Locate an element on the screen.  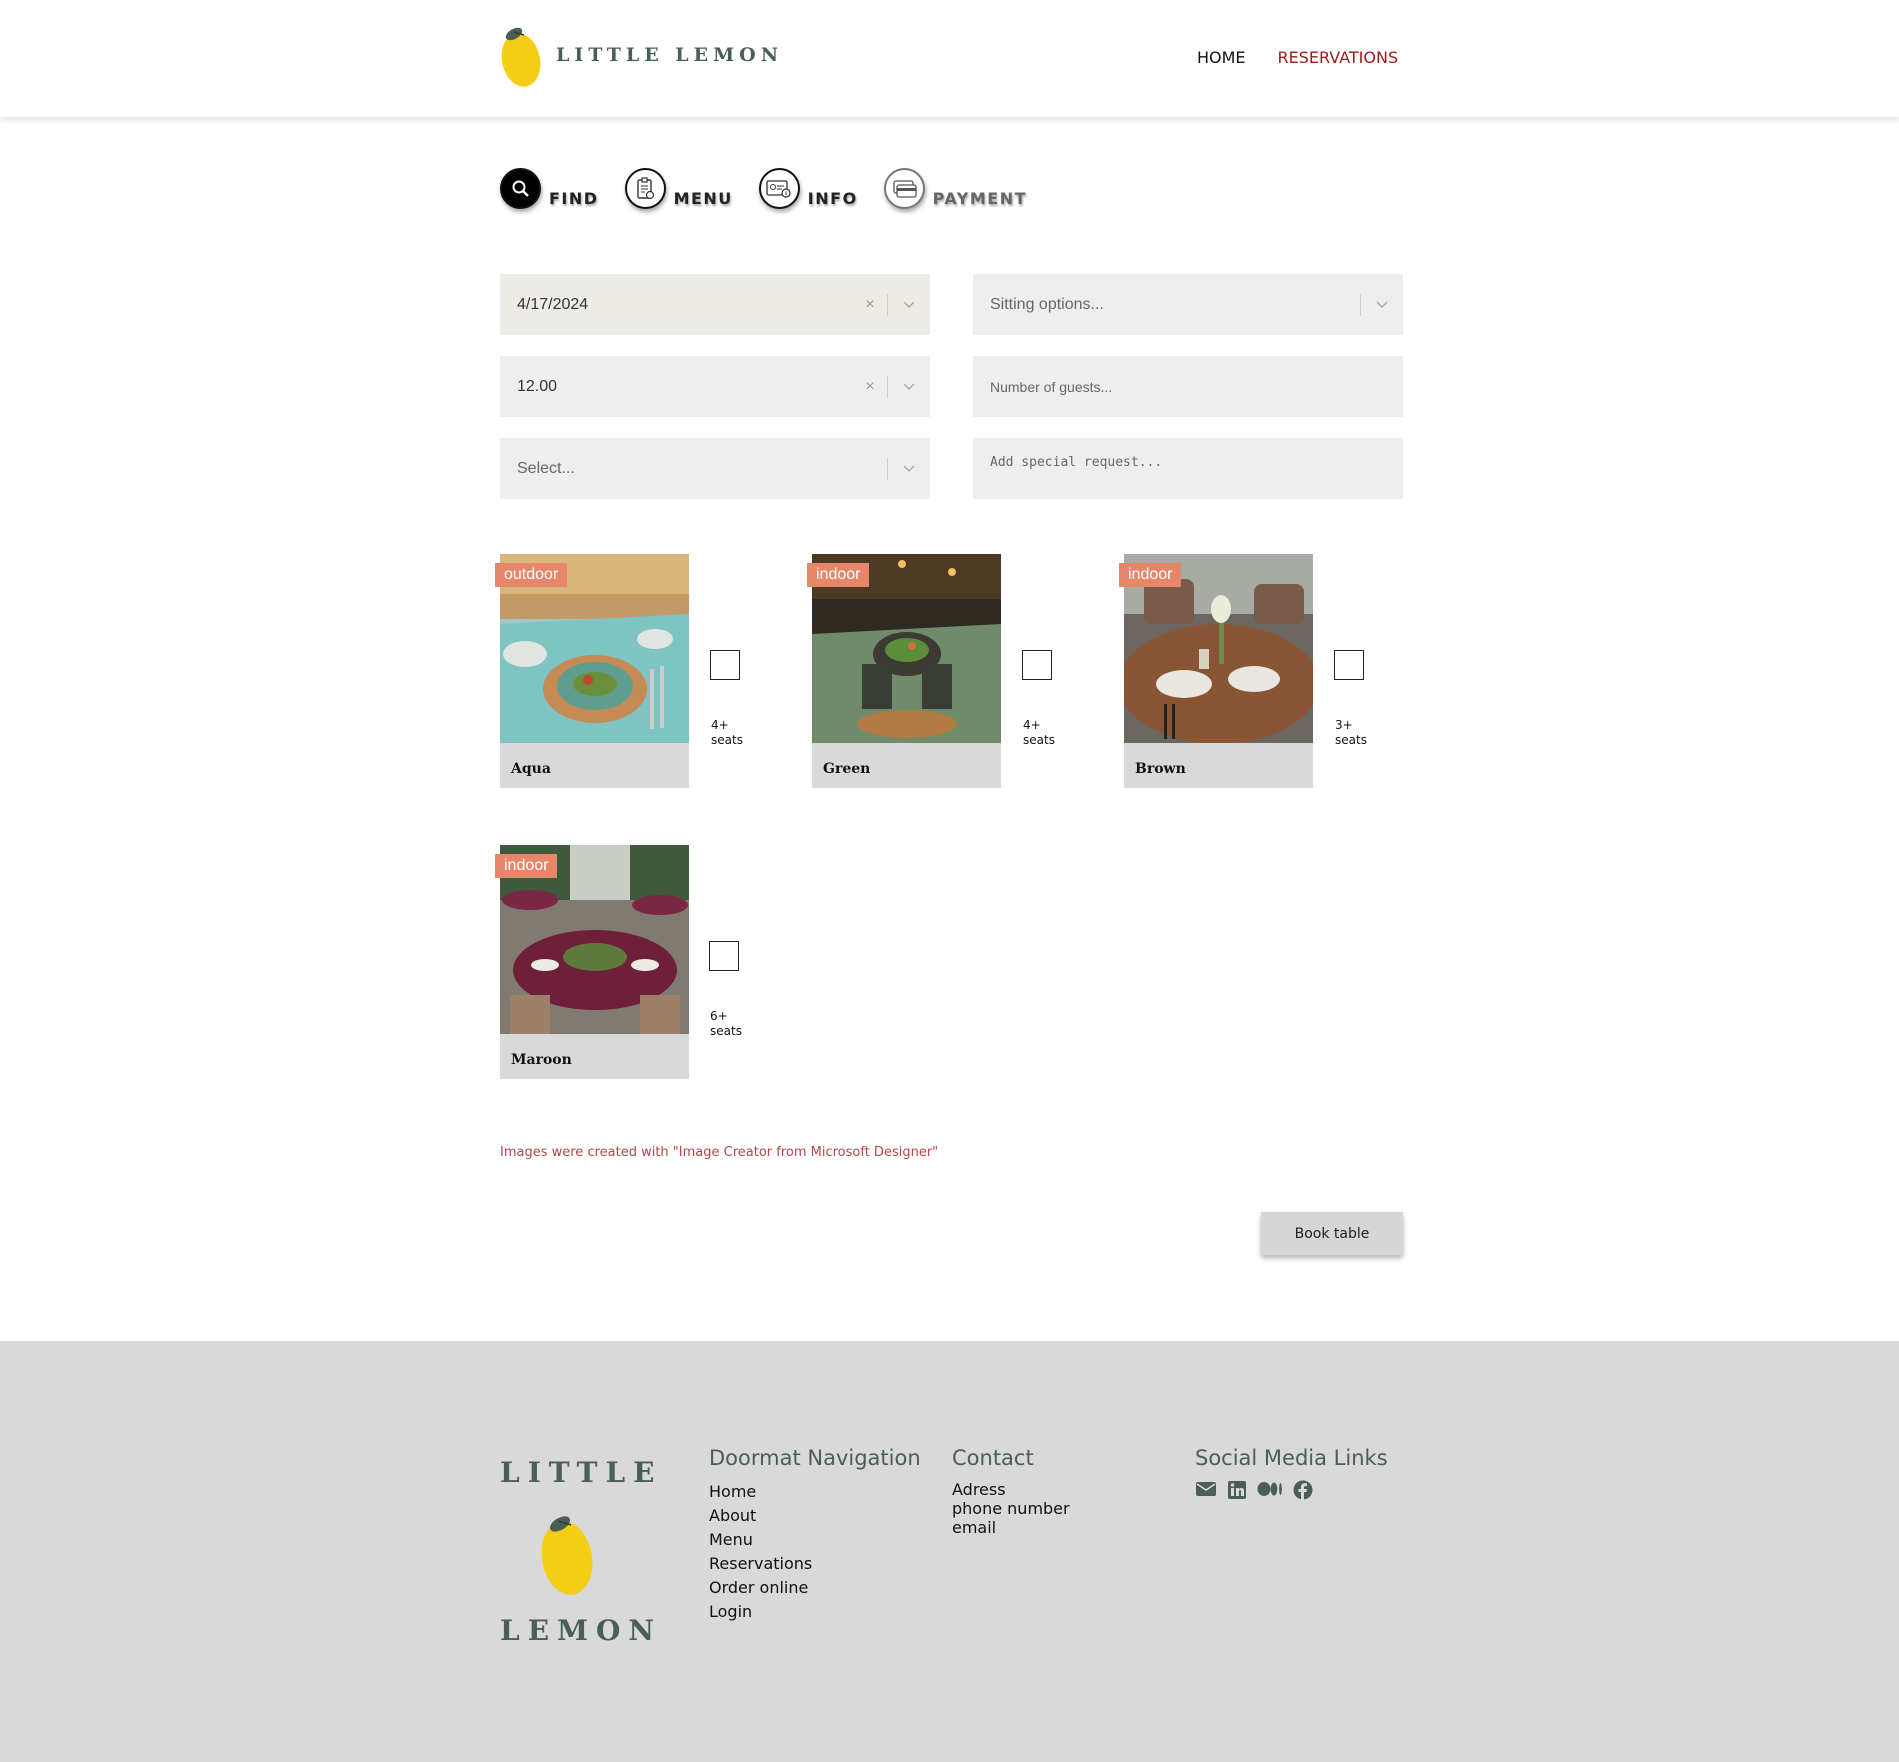
step-label: MENU is located at coordinates (703, 198).